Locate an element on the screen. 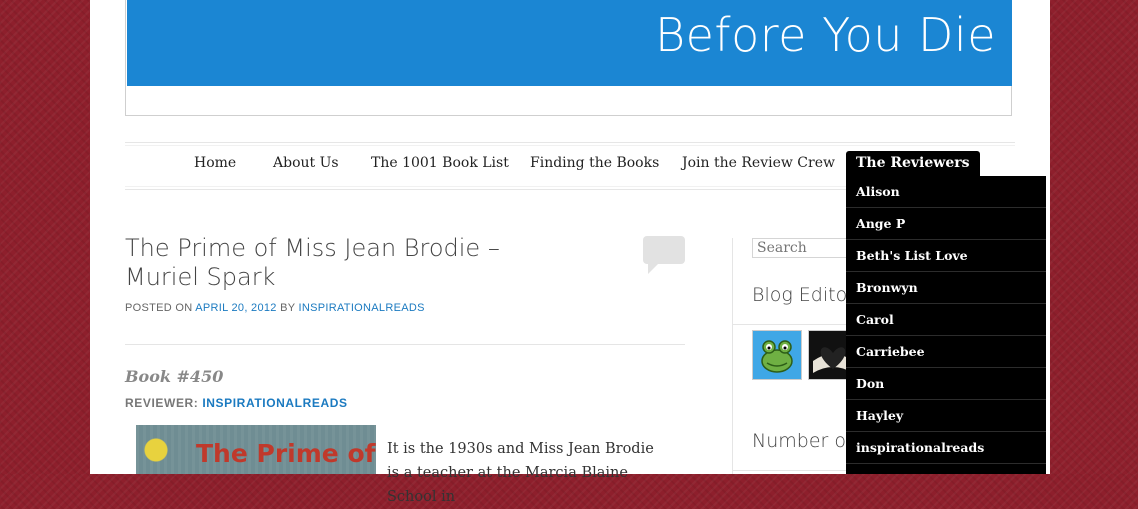  nav-item-join-review-crew: Join the Review Crew is located at coordinates (758, 163).